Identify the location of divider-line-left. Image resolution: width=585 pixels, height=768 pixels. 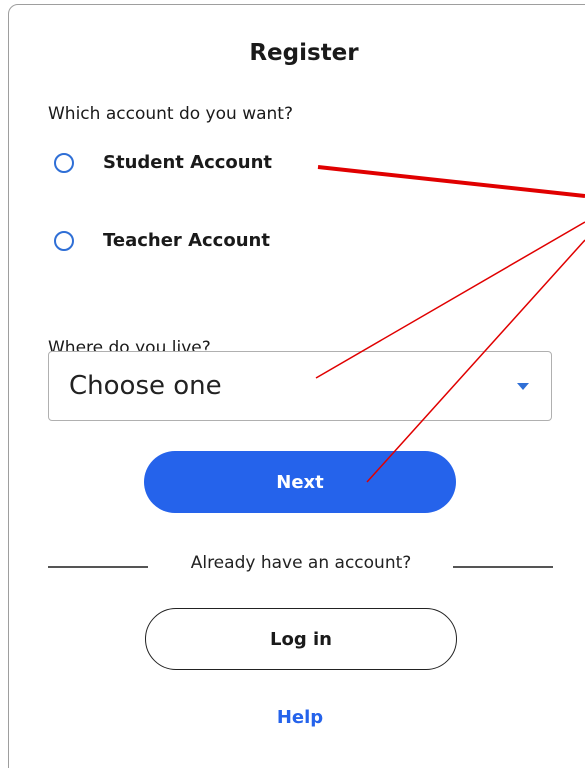
(98, 567).